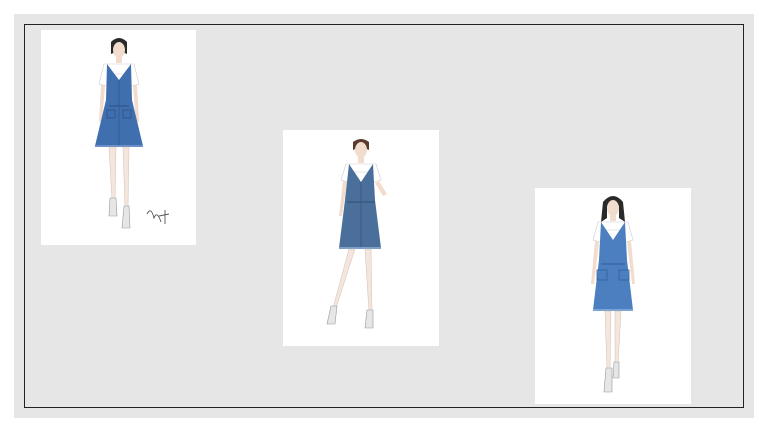 The height and width of the screenshot is (432, 768). What do you see at coordinates (356, 234) in the screenshot?
I see `fashion-figure-2-image` at bounding box center [356, 234].